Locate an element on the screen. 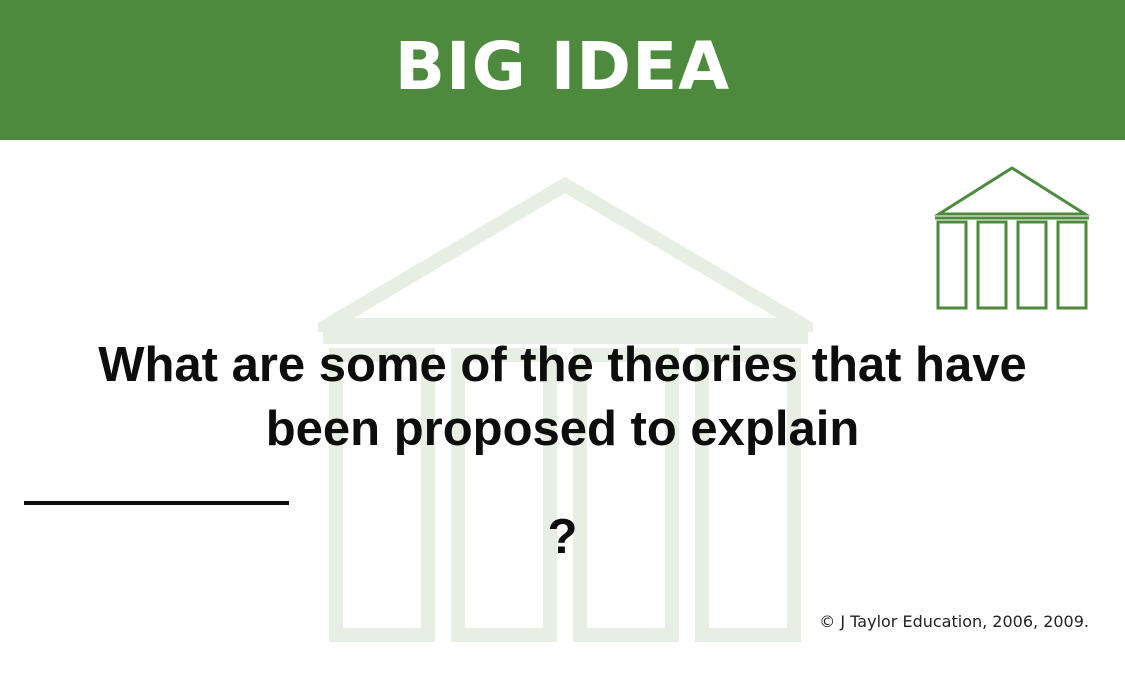 This screenshot has height=675, width=1125. temple-icon is located at coordinates (1012, 238).